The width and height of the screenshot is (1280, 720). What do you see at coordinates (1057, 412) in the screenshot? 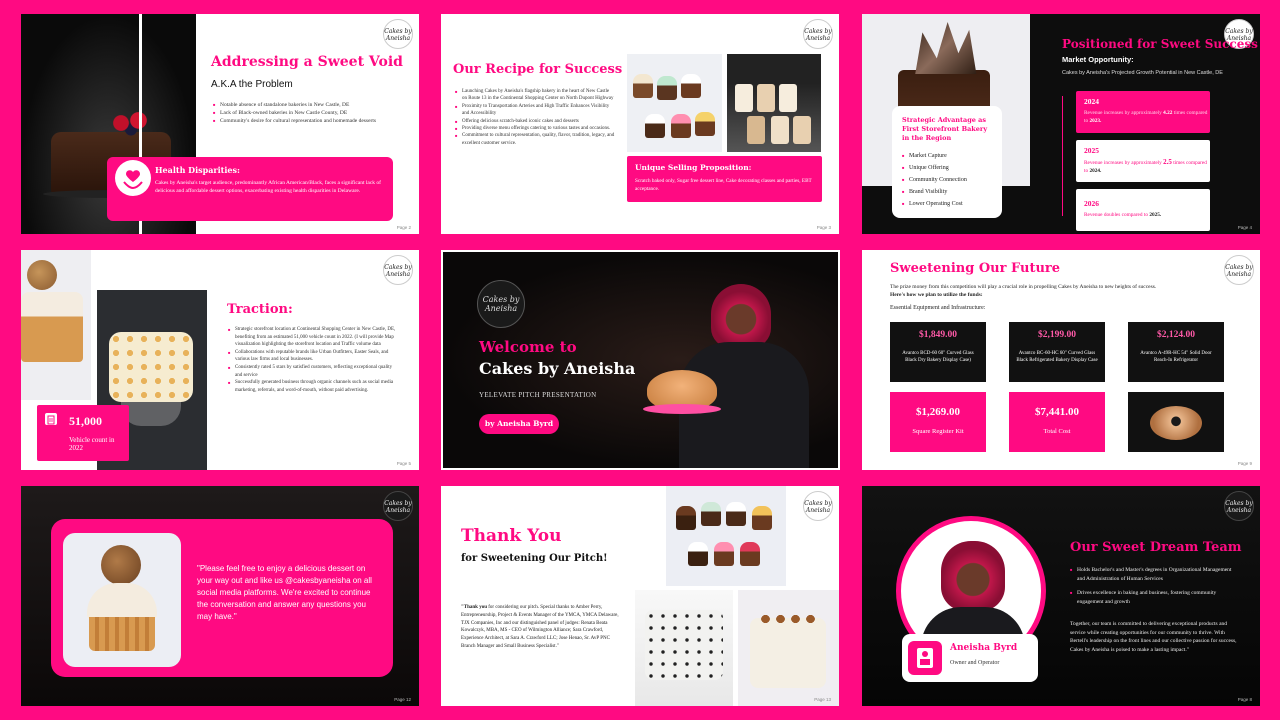
I see `total-price: $7,441.00` at bounding box center [1057, 412].